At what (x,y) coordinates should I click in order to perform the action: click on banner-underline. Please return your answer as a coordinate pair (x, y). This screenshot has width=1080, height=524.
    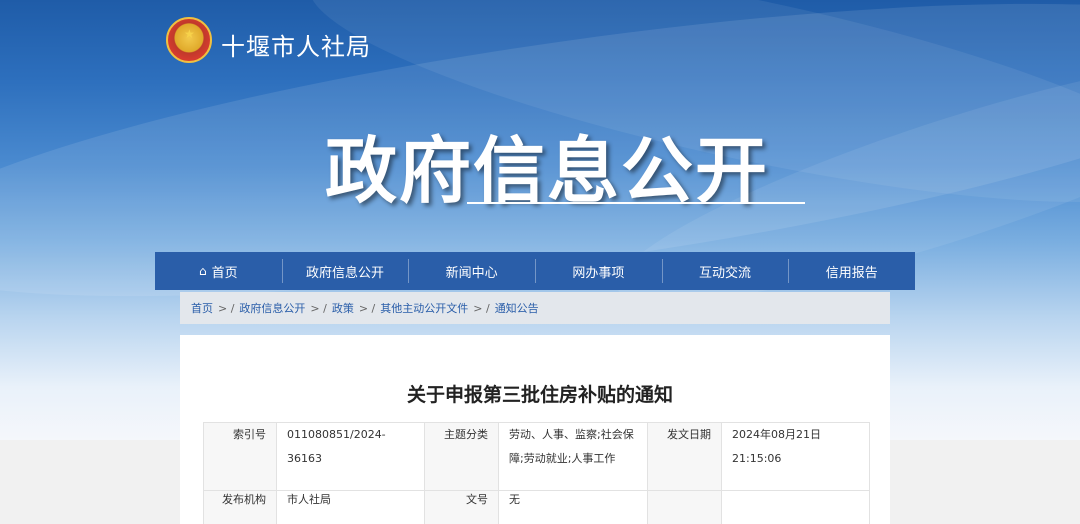
    Looking at the image, I should click on (636, 203).